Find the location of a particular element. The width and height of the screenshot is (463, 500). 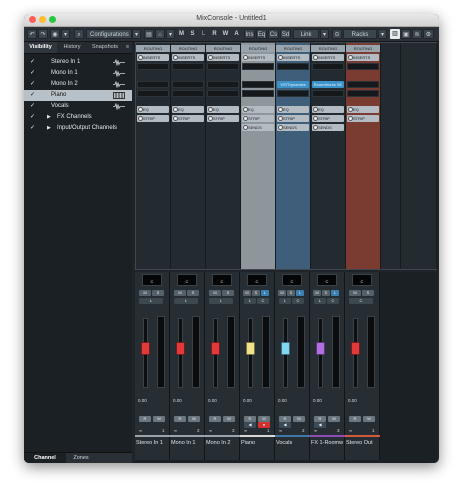

visibility-row-vocals: ✓ Vocals is located at coordinates (78, 106).